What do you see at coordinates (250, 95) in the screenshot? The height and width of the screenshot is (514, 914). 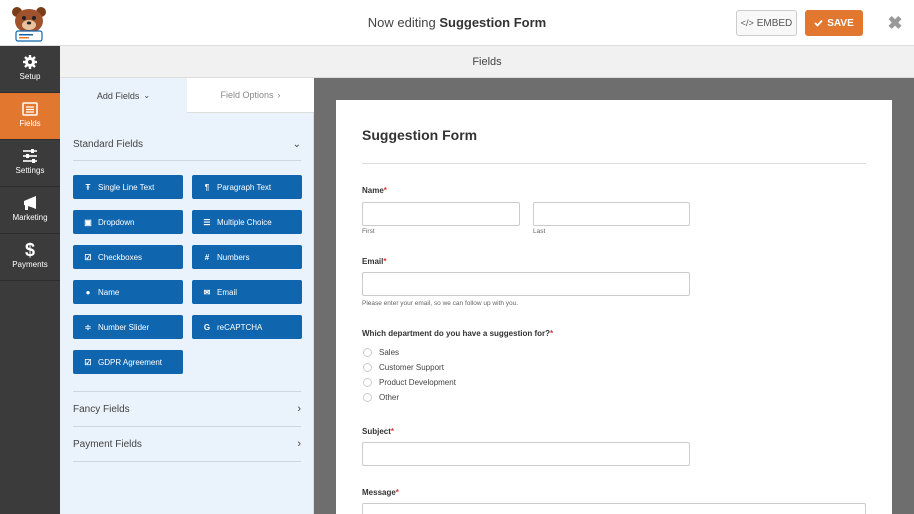 I see `tab-field-options: Field Options ›` at bounding box center [250, 95].